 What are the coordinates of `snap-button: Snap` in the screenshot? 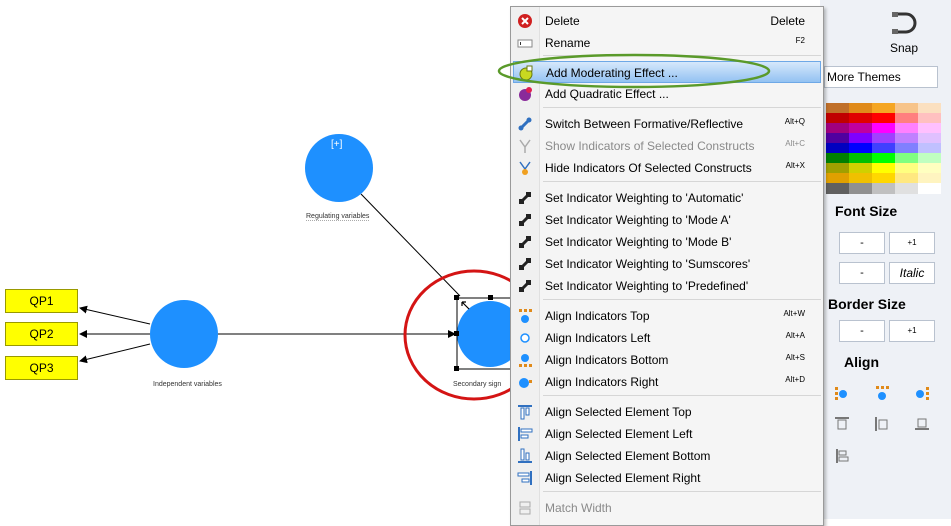 It's located at (904, 32).